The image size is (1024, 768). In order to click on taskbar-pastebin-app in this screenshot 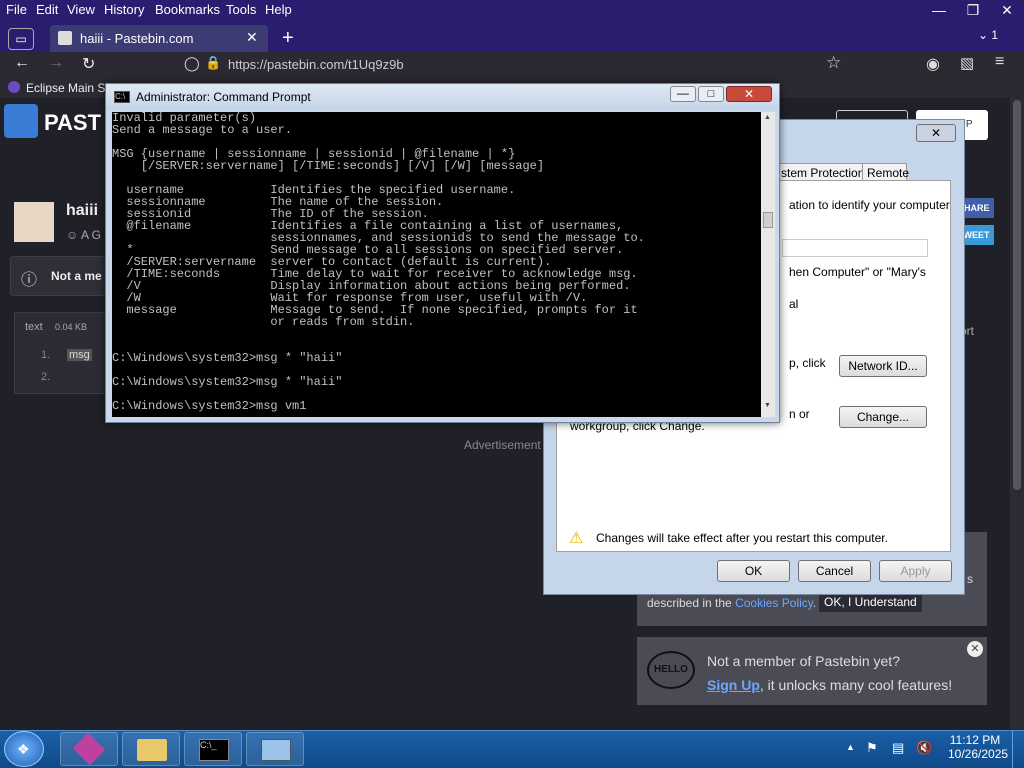, I will do `click(89, 749)`.